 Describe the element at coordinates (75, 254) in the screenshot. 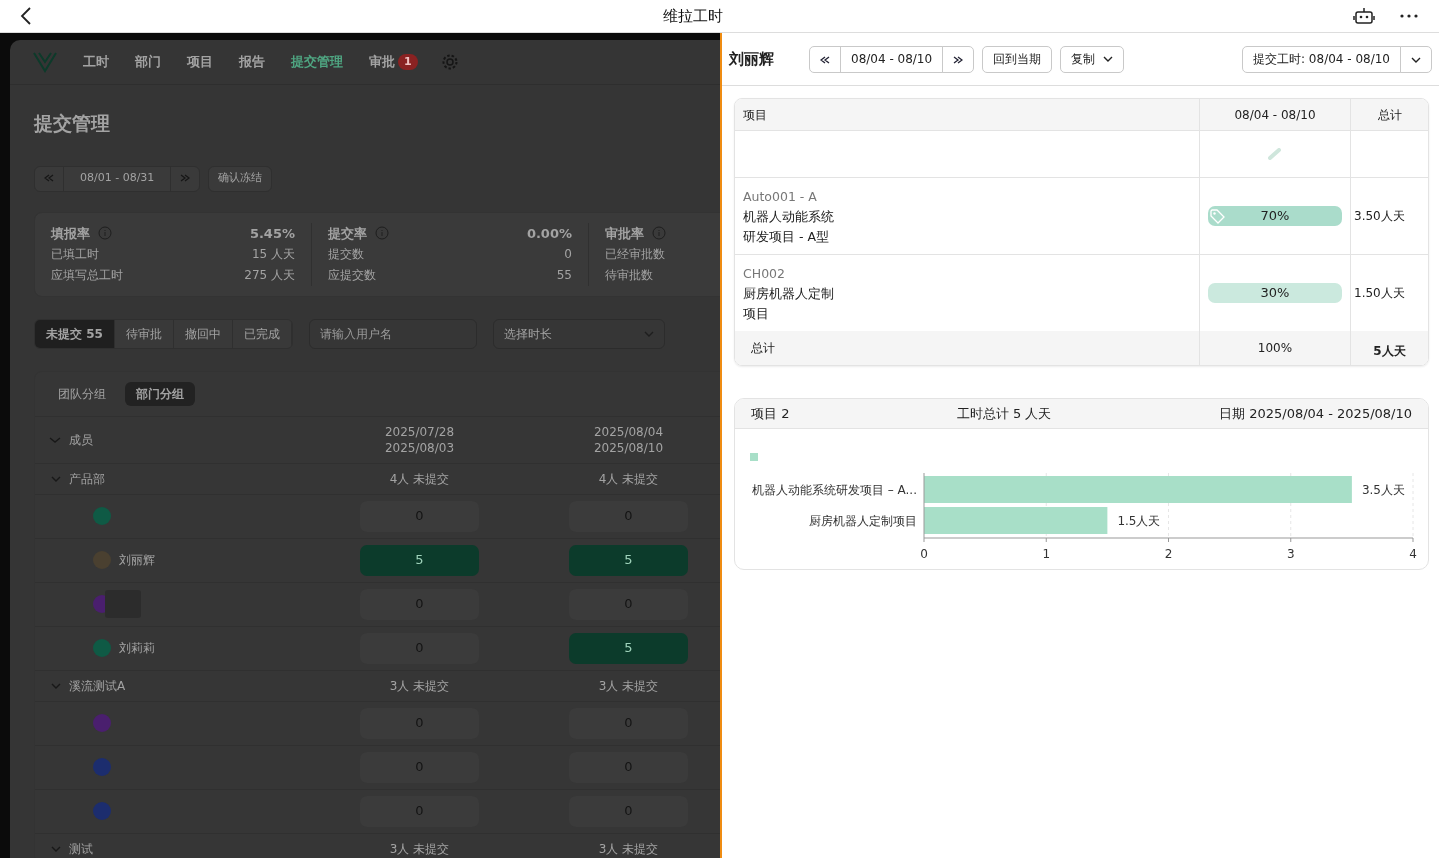

I see `stat-label: 已填工时` at that location.